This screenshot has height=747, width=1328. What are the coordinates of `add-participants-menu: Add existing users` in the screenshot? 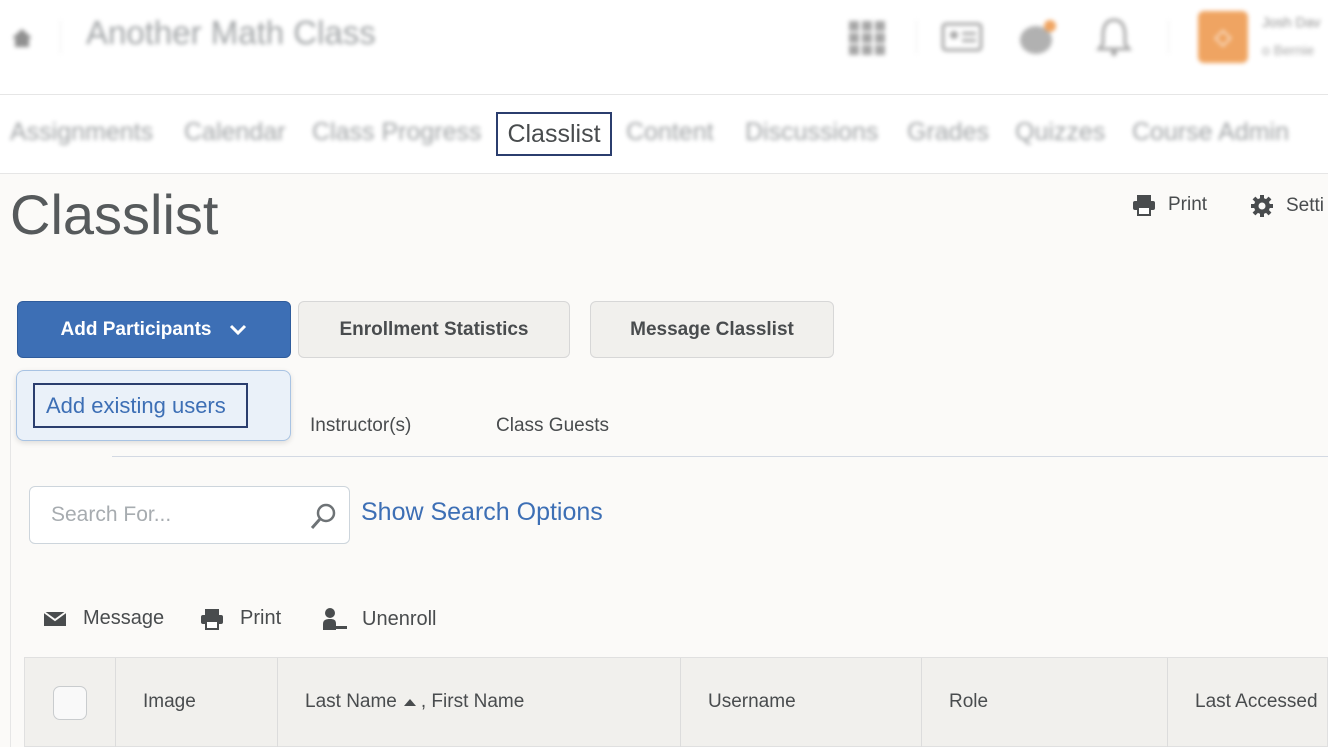 It's located at (153, 405).